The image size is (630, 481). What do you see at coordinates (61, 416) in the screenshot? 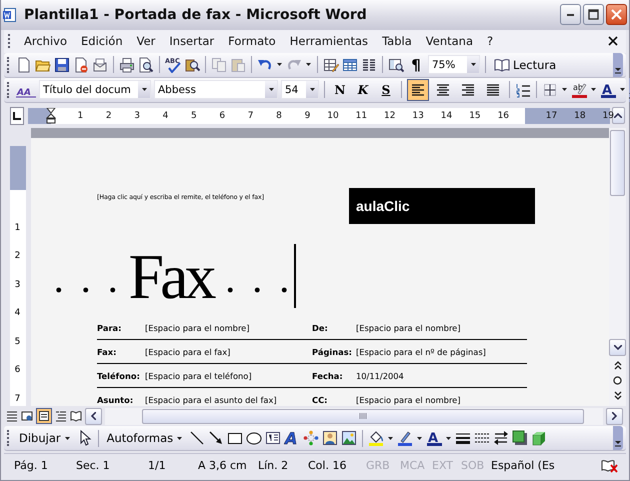
I see `outline-view-icon` at bounding box center [61, 416].